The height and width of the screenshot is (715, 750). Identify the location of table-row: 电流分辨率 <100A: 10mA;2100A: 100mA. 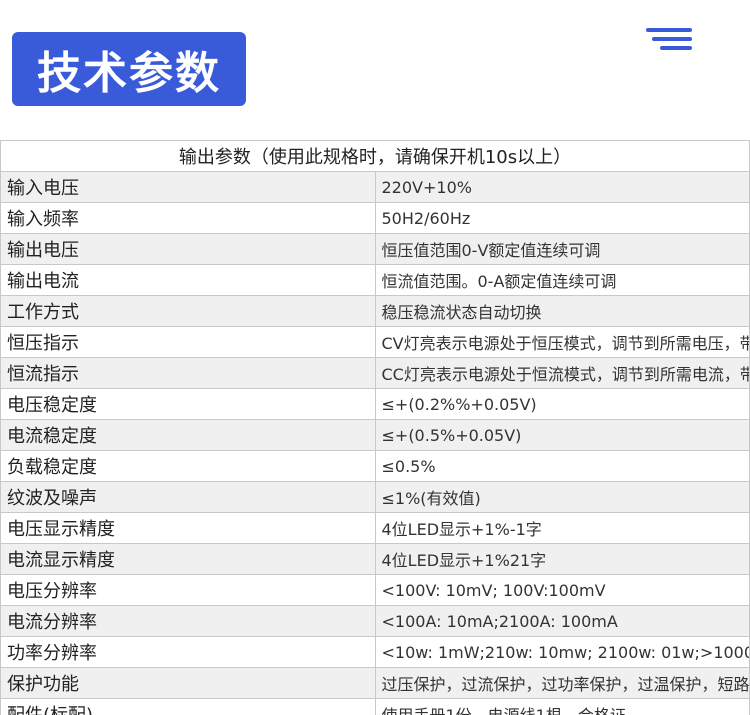
(375, 621).